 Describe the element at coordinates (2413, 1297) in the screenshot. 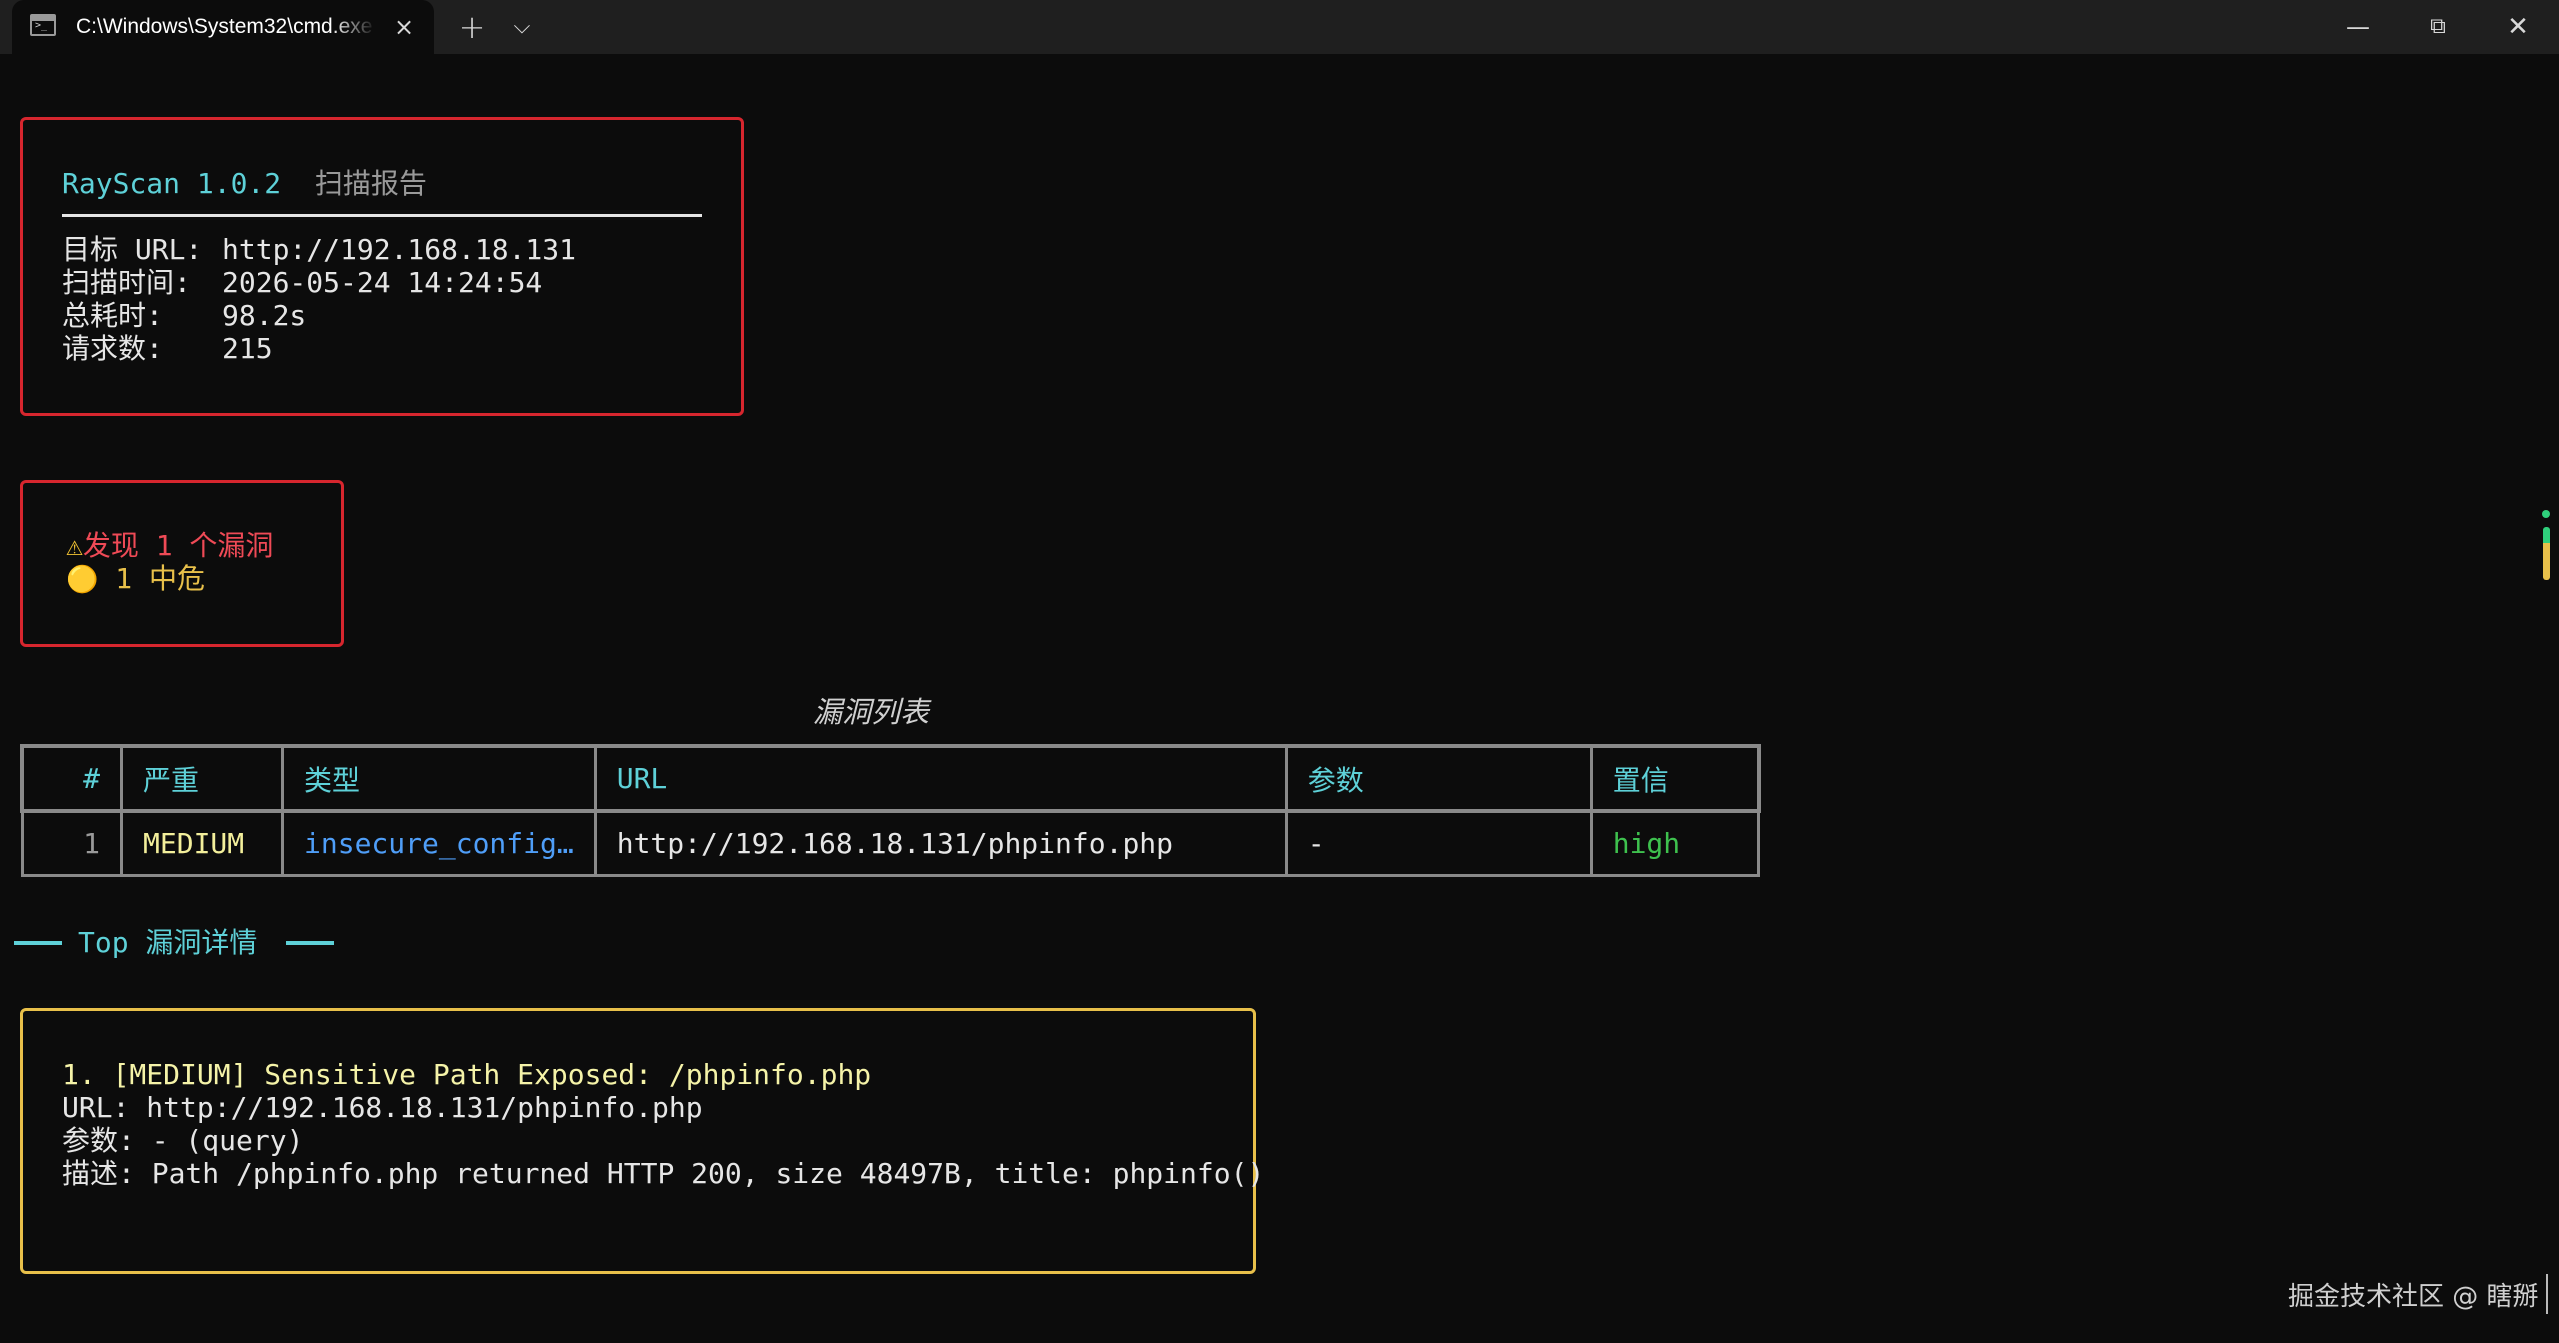

I see `watermark-text: 掘金技术社区 @ 瞎掰` at that location.